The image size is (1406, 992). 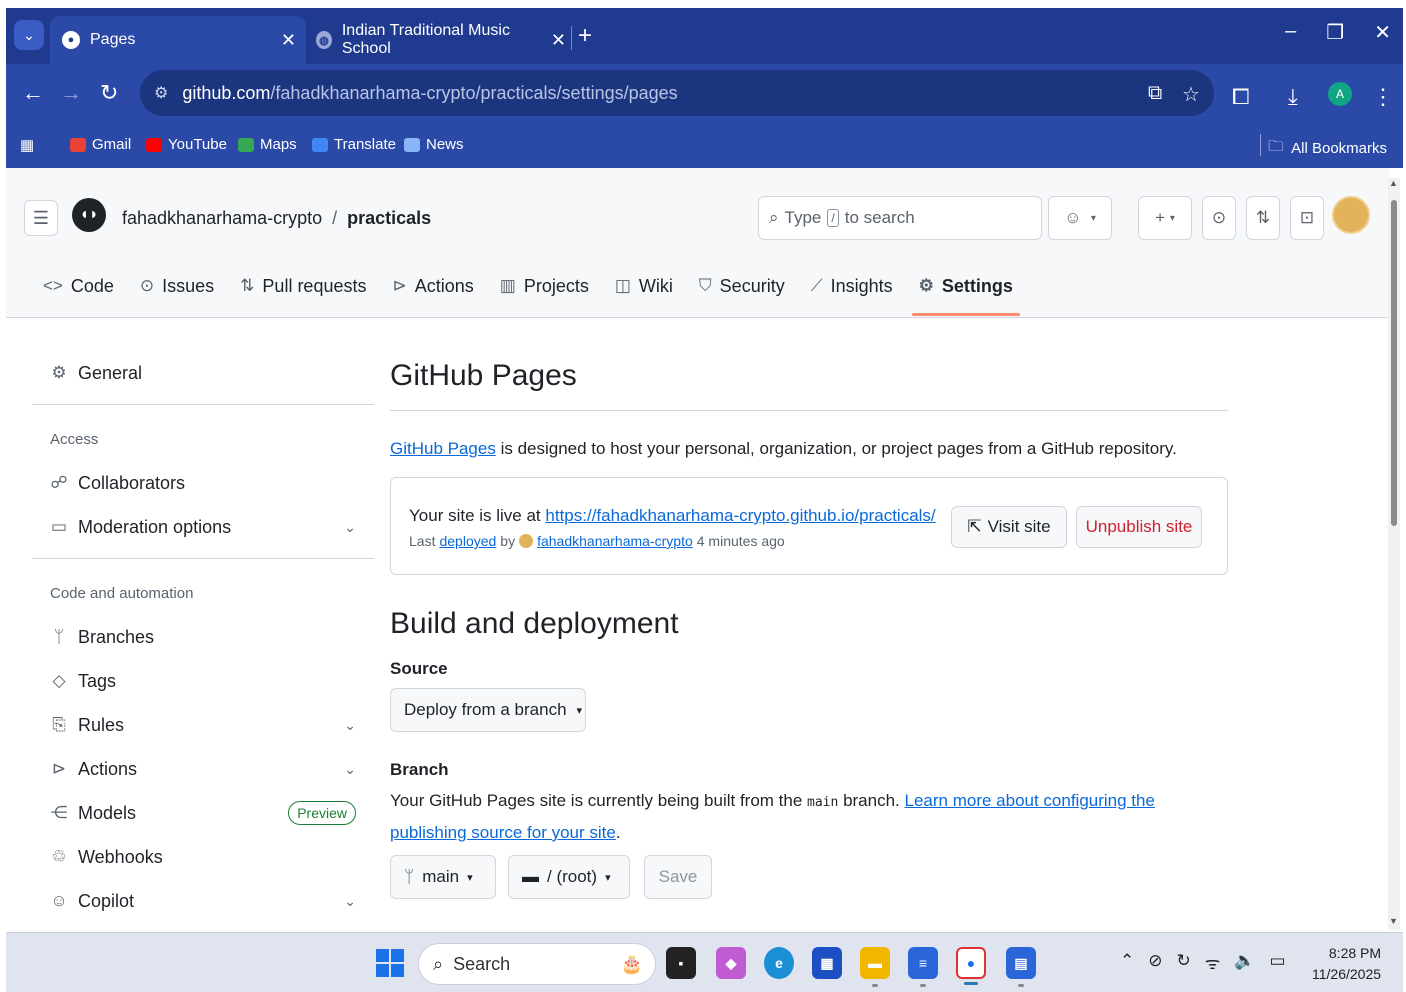 What do you see at coordinates (1290, 32) in the screenshot?
I see `minimize-icon: –` at bounding box center [1290, 32].